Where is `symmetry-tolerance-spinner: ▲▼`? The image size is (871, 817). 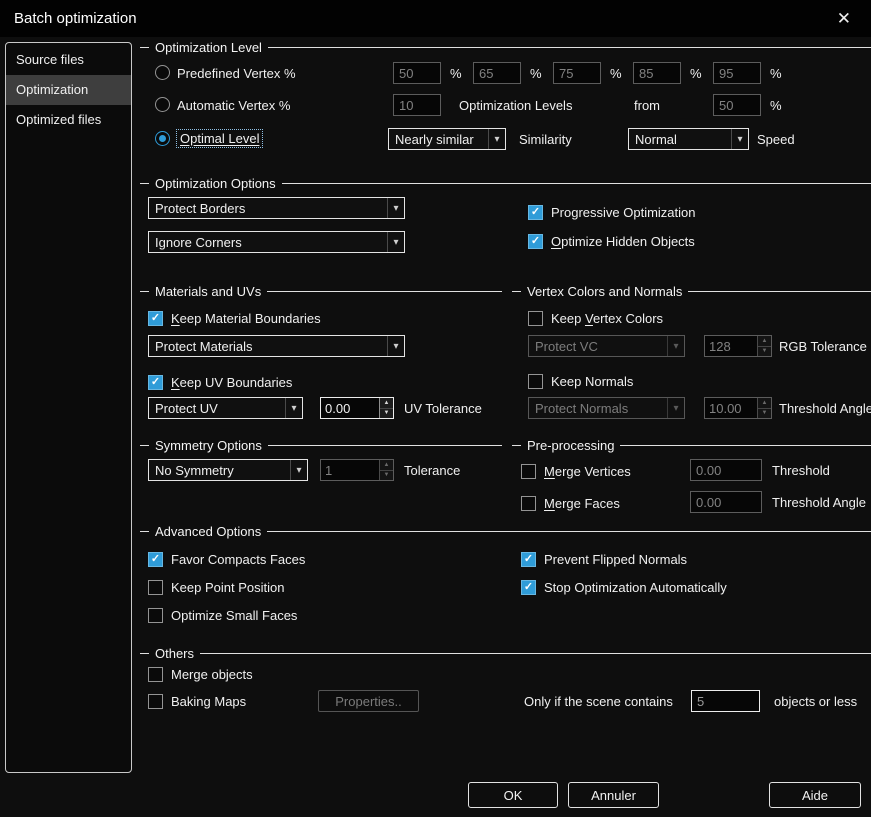 symmetry-tolerance-spinner: ▲▼ is located at coordinates (357, 470).